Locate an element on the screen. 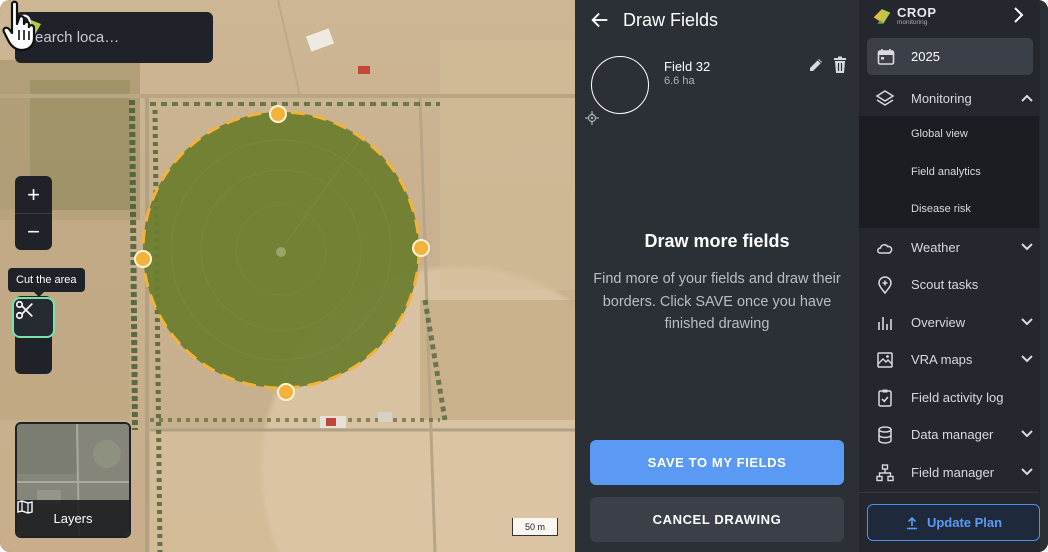  sidebar-item-scout-tasks: Scout tasks is located at coordinates (949, 284).